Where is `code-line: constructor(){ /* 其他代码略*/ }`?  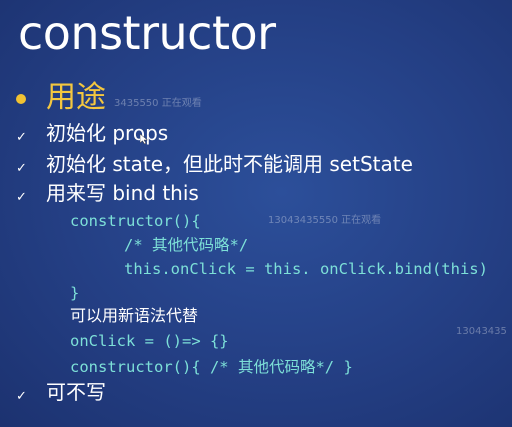
code-line: constructor(){ /* 其他代码略*/ } is located at coordinates (211, 367).